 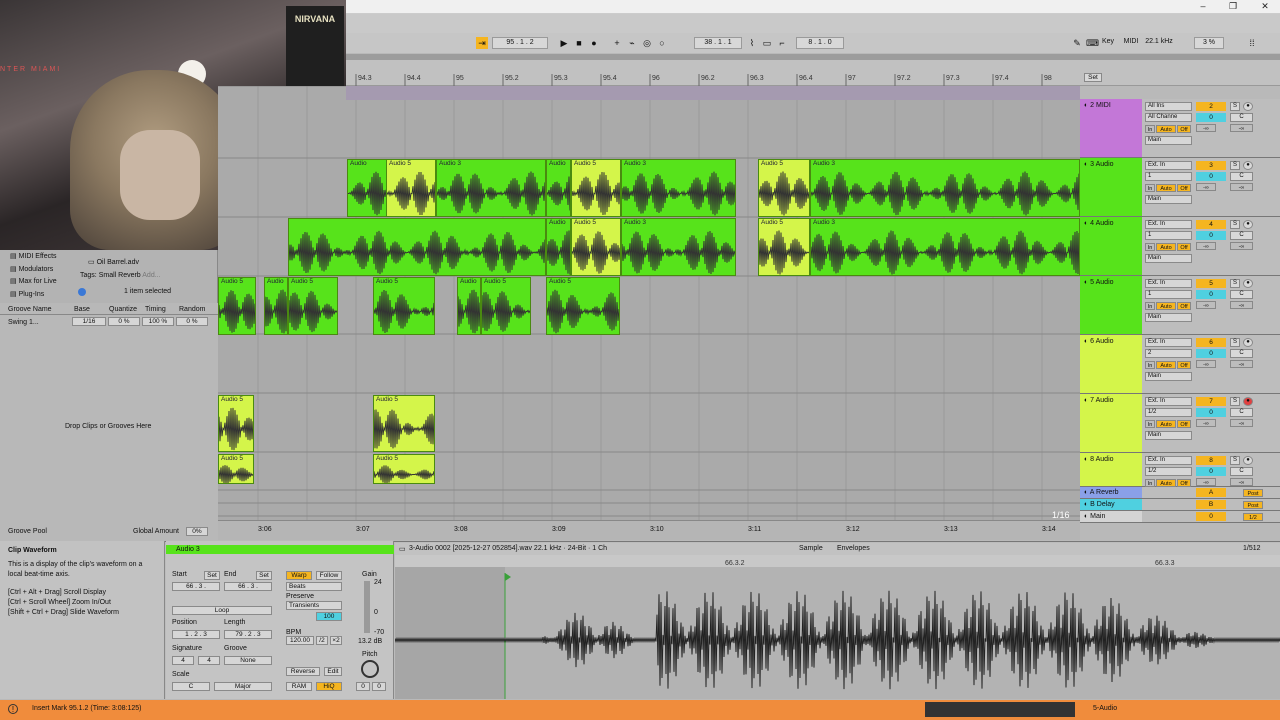 I want to click on return-track-name: ◐ A Reverb, so click(x=1111, y=492).